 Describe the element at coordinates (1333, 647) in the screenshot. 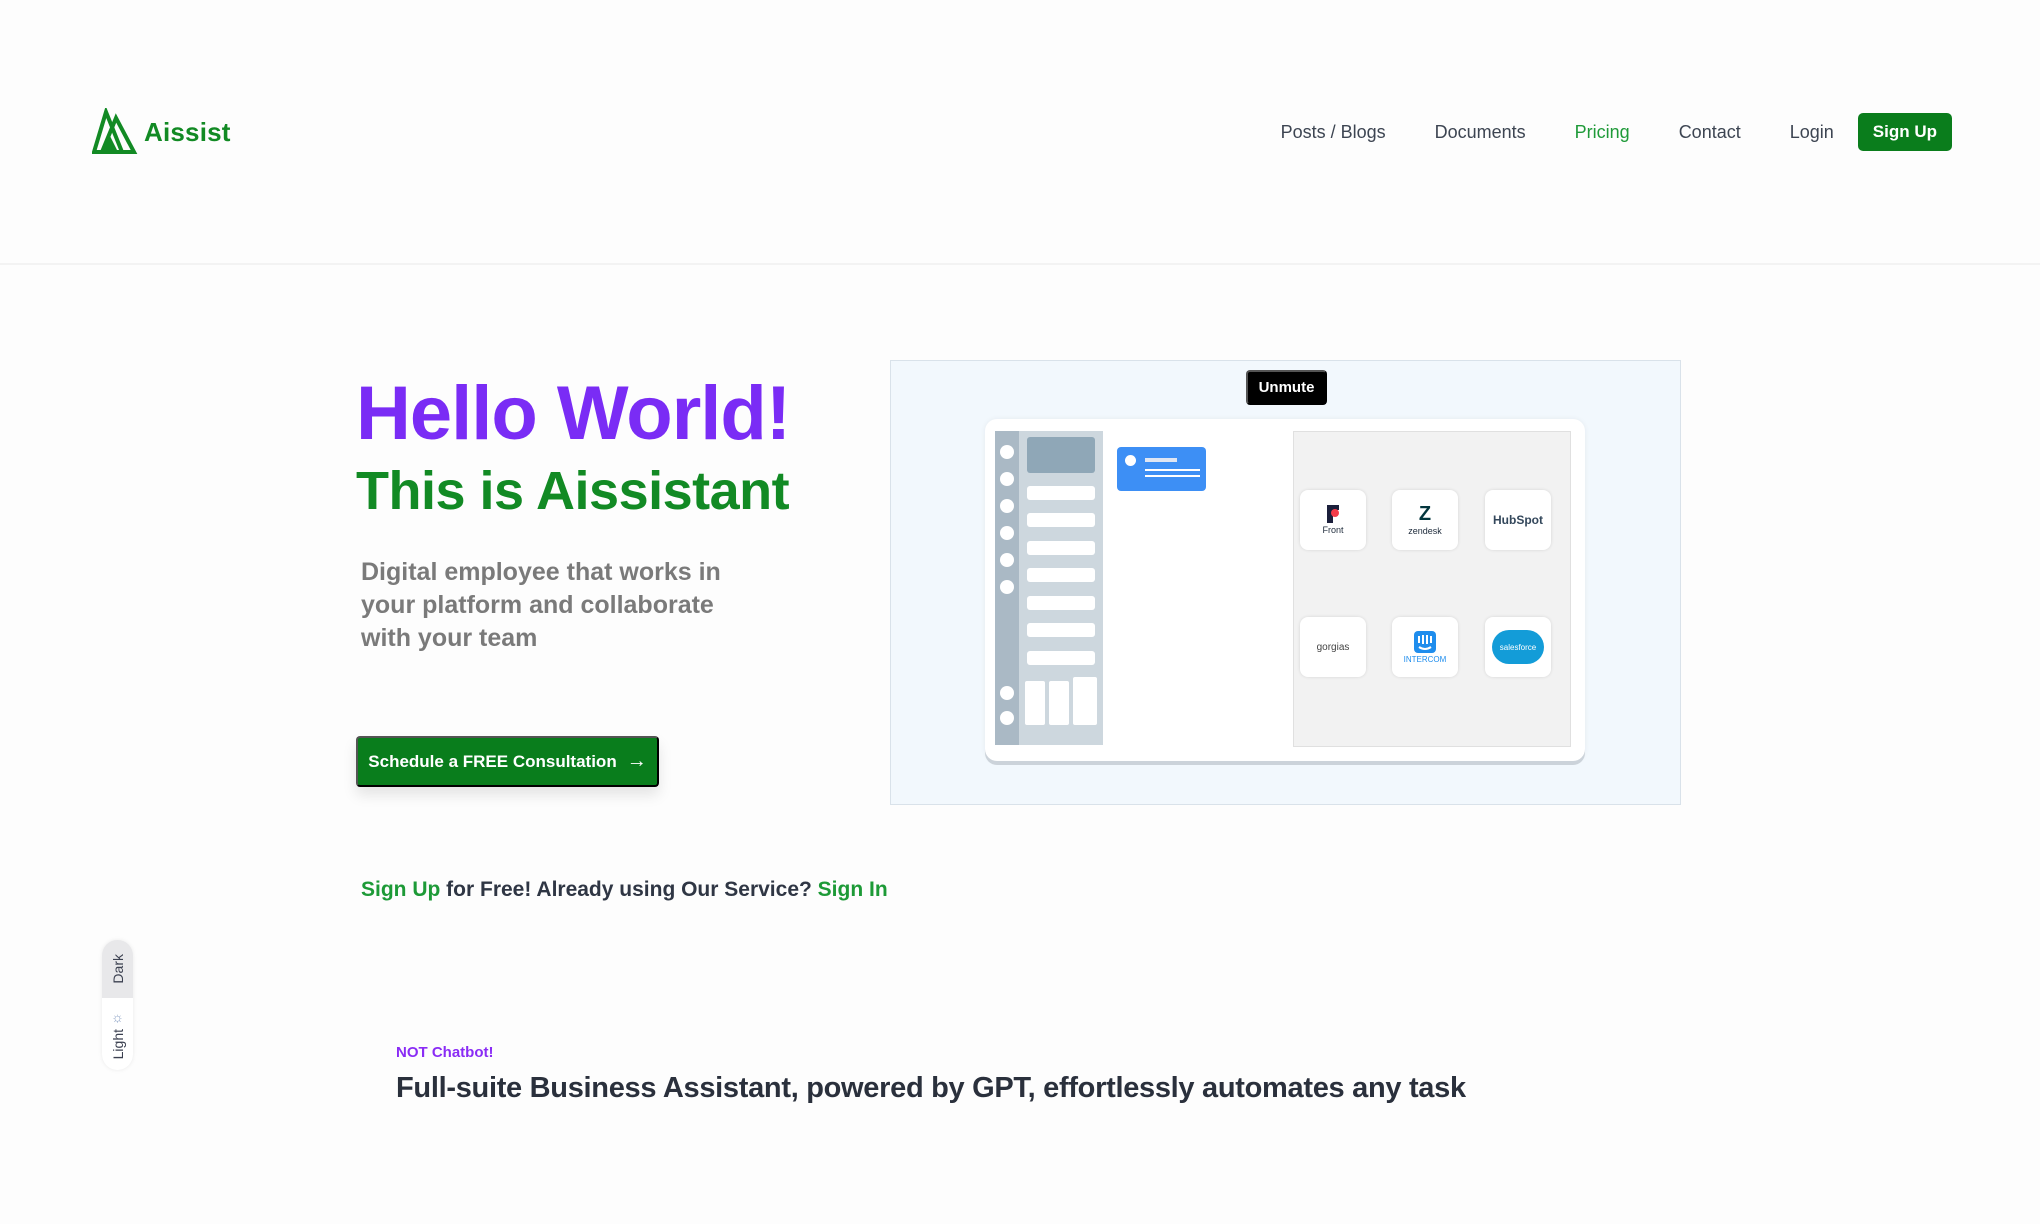

I see `gorgias-logo-icon: gorgias` at that location.